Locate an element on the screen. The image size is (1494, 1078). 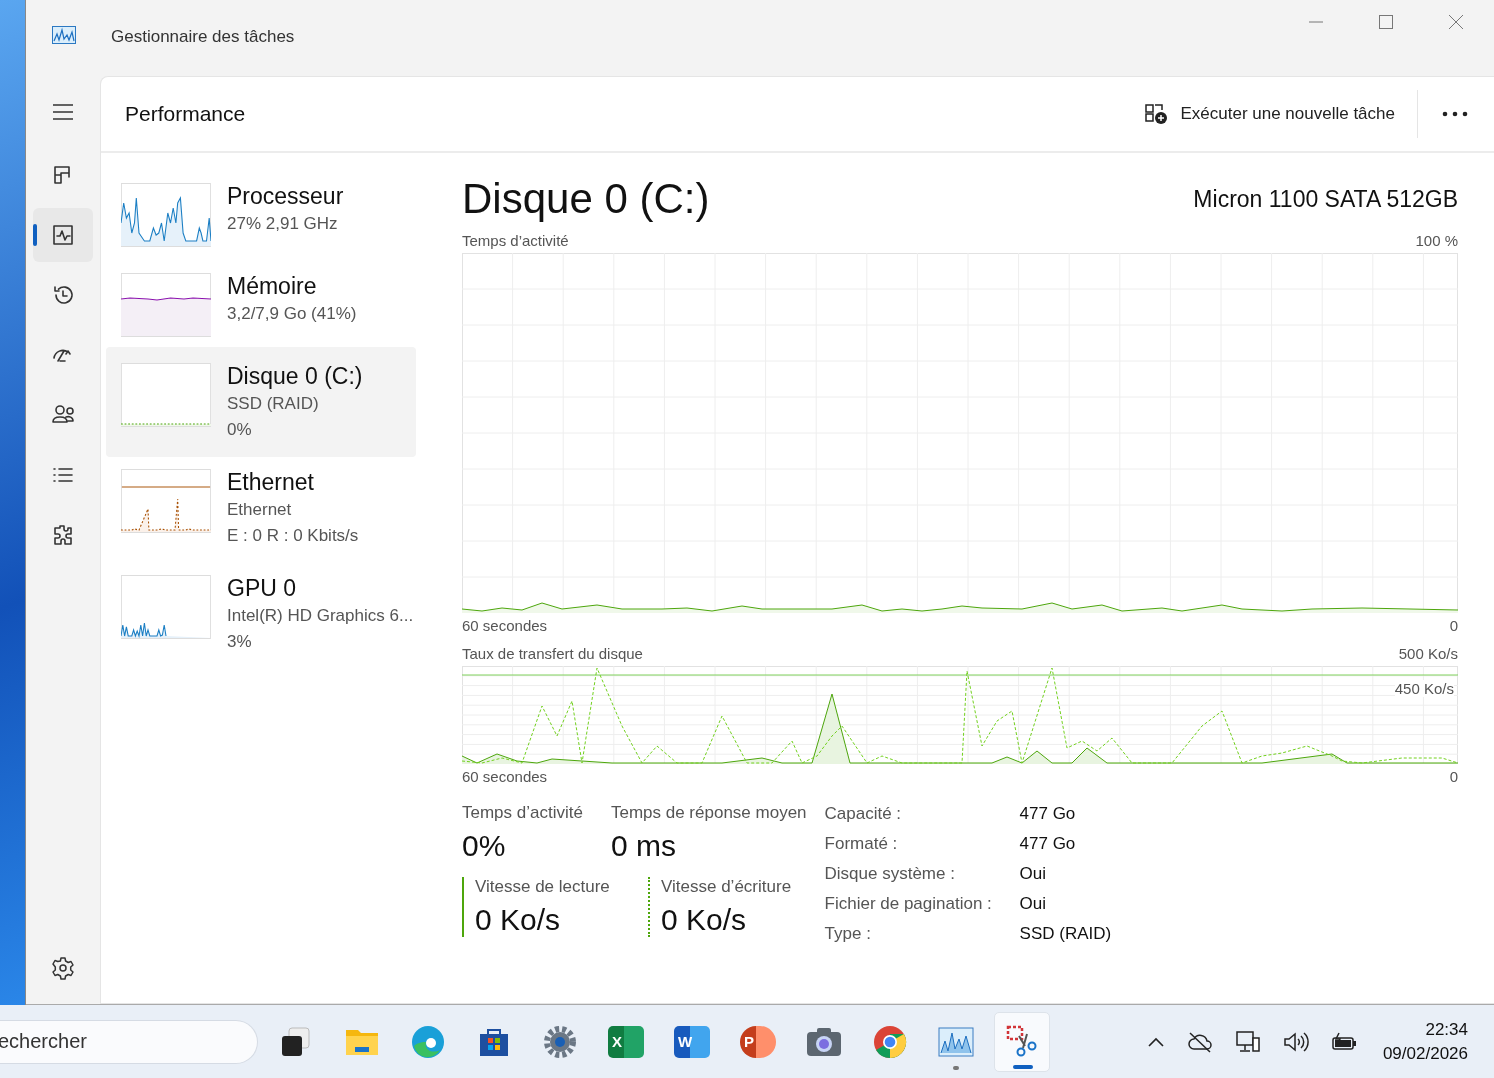
resource-item: Disque 0 (C:) SSD (RAID) 0% is located at coordinates (261, 402).